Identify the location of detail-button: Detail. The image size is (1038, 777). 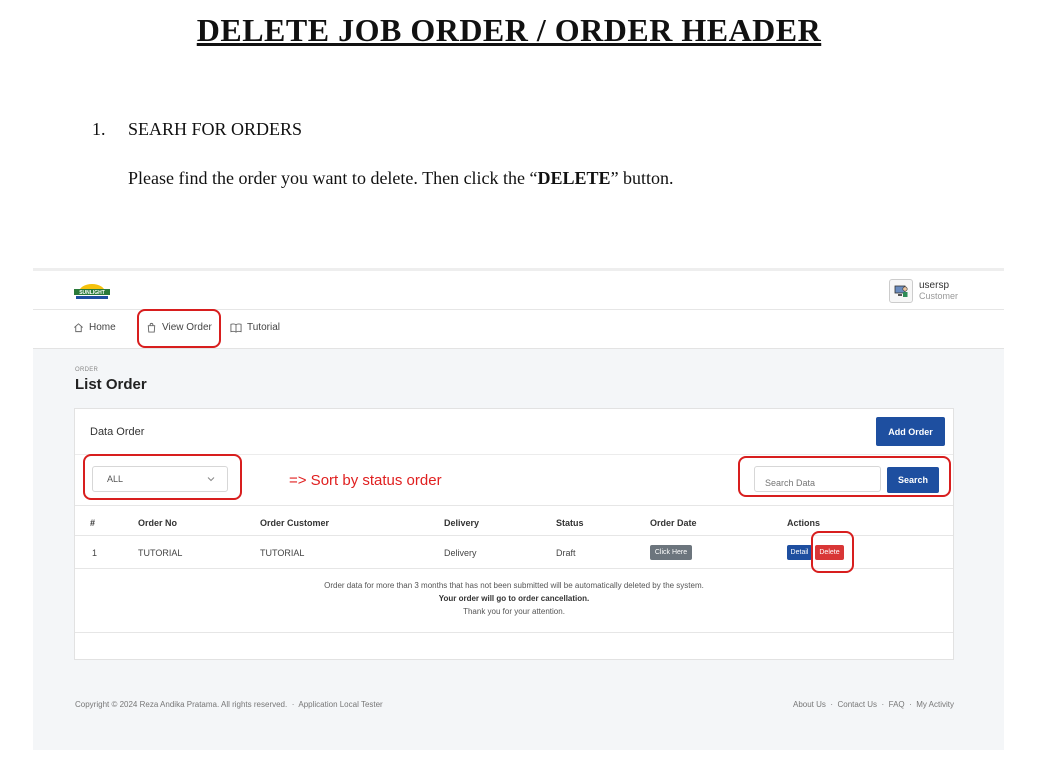
(799, 552).